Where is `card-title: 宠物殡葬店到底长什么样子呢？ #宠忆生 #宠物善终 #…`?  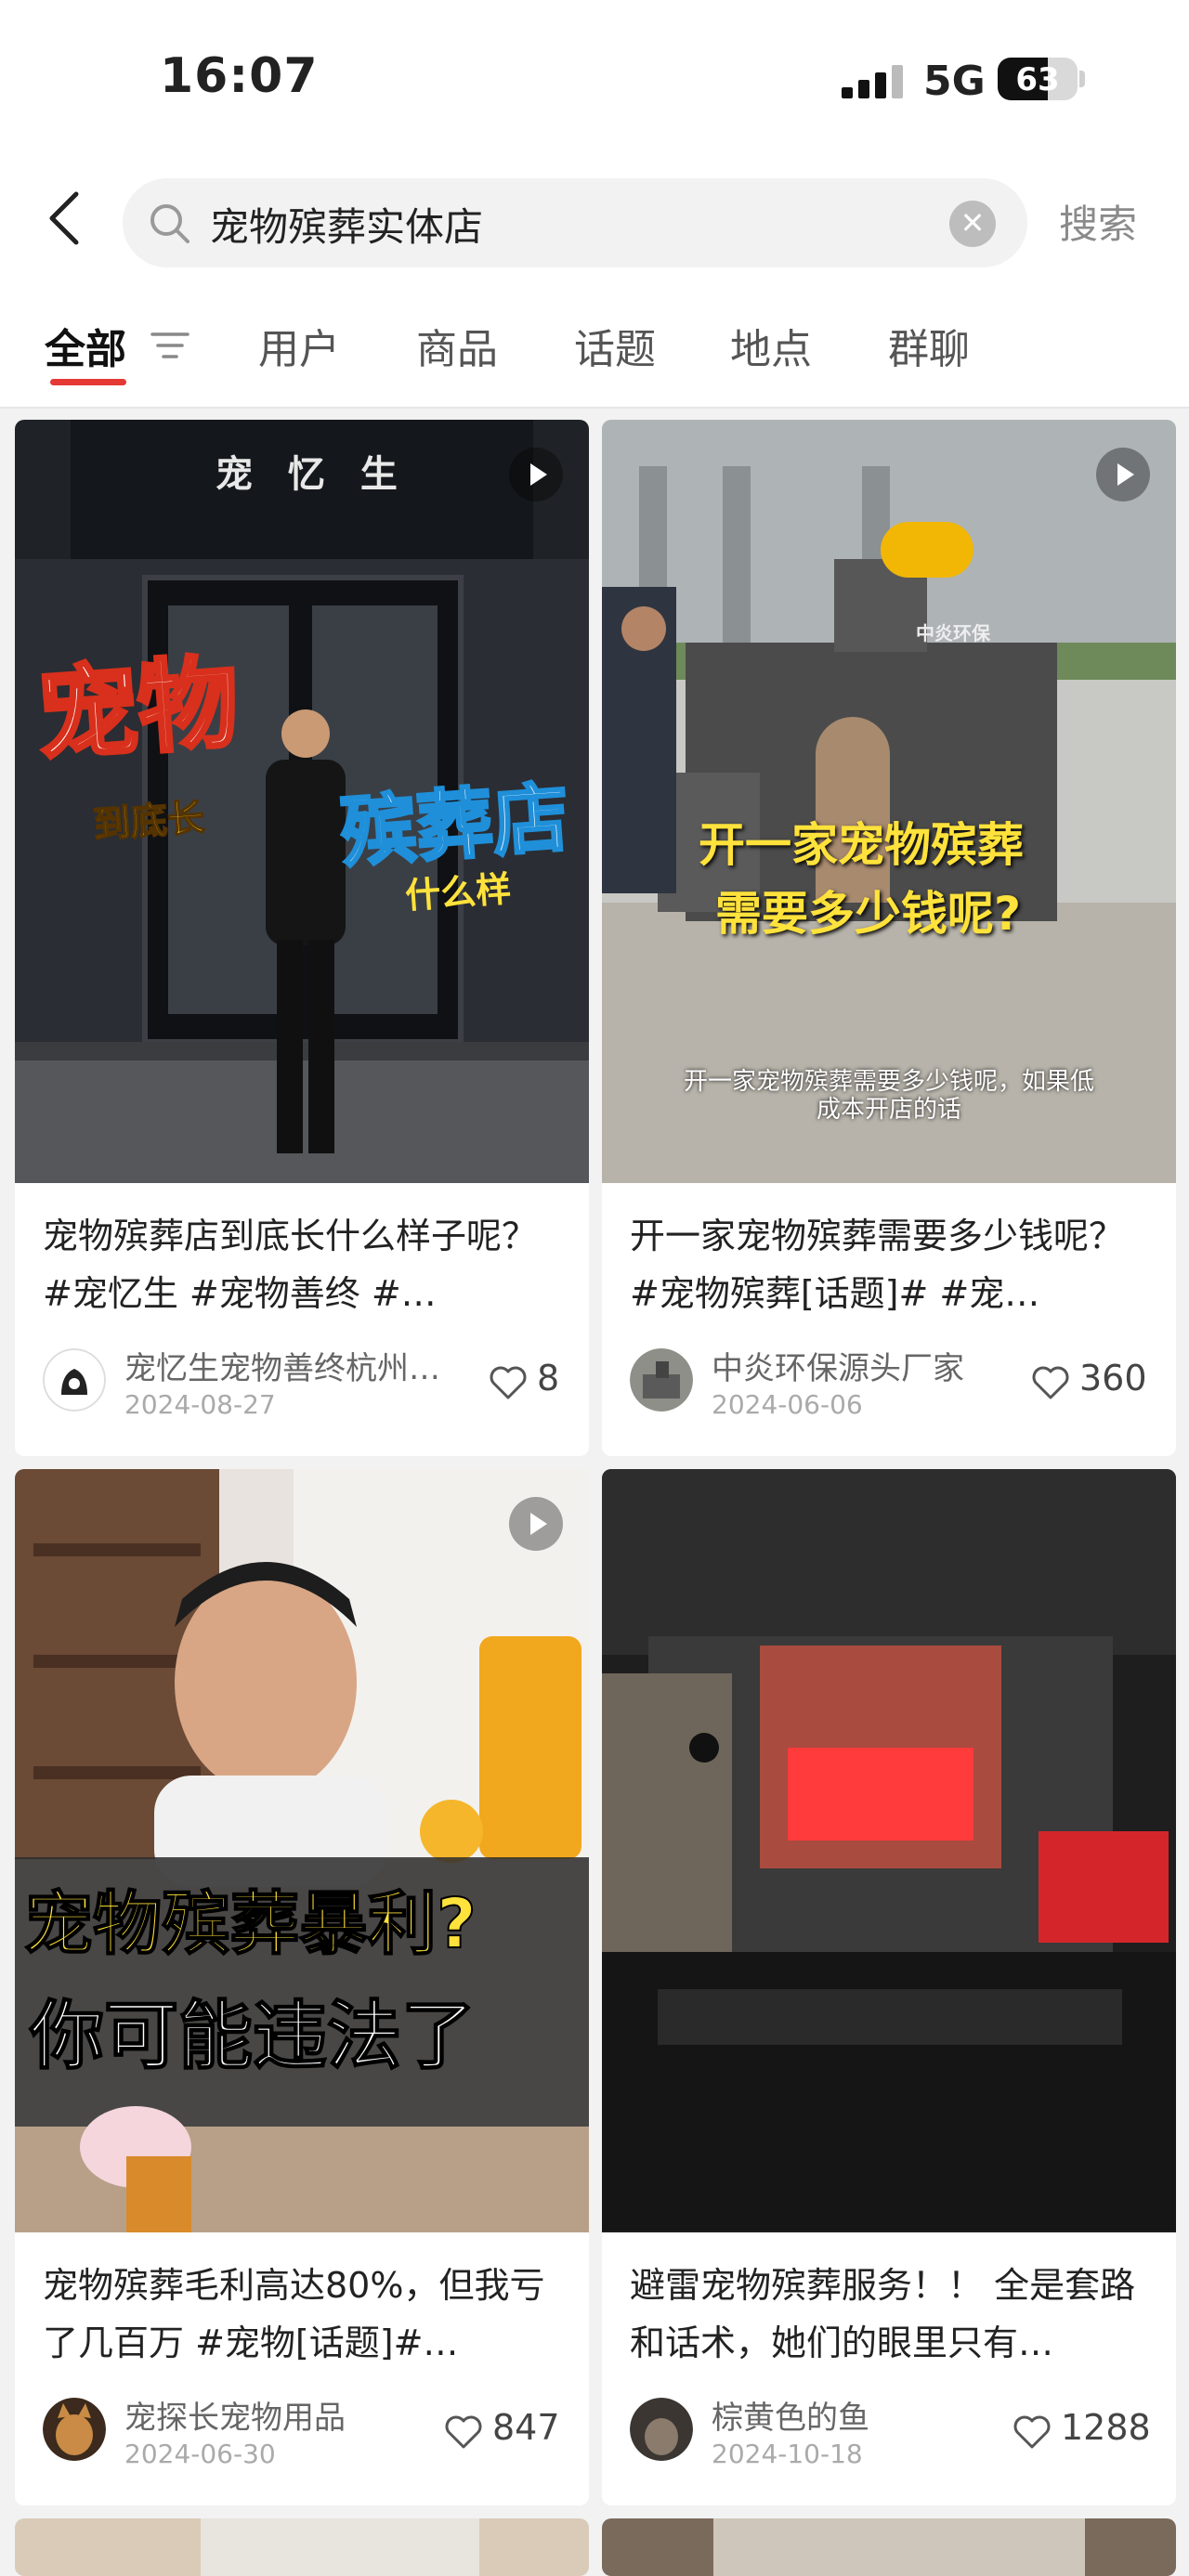
card-title: 宠物殡葬店到底长什么样子呢？ #宠忆生 #宠物善终 #… is located at coordinates (303, 1264).